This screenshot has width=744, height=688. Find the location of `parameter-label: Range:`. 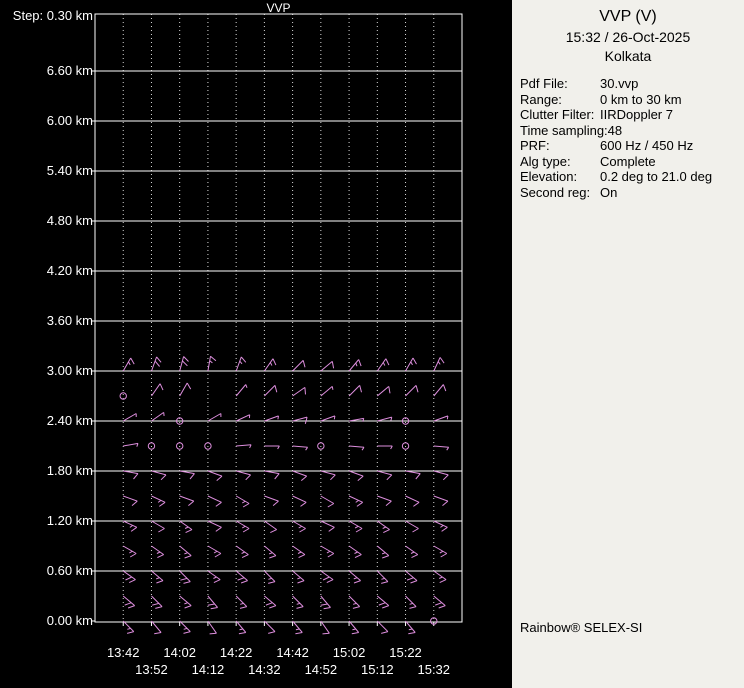

parameter-label: Range: is located at coordinates (541, 99).